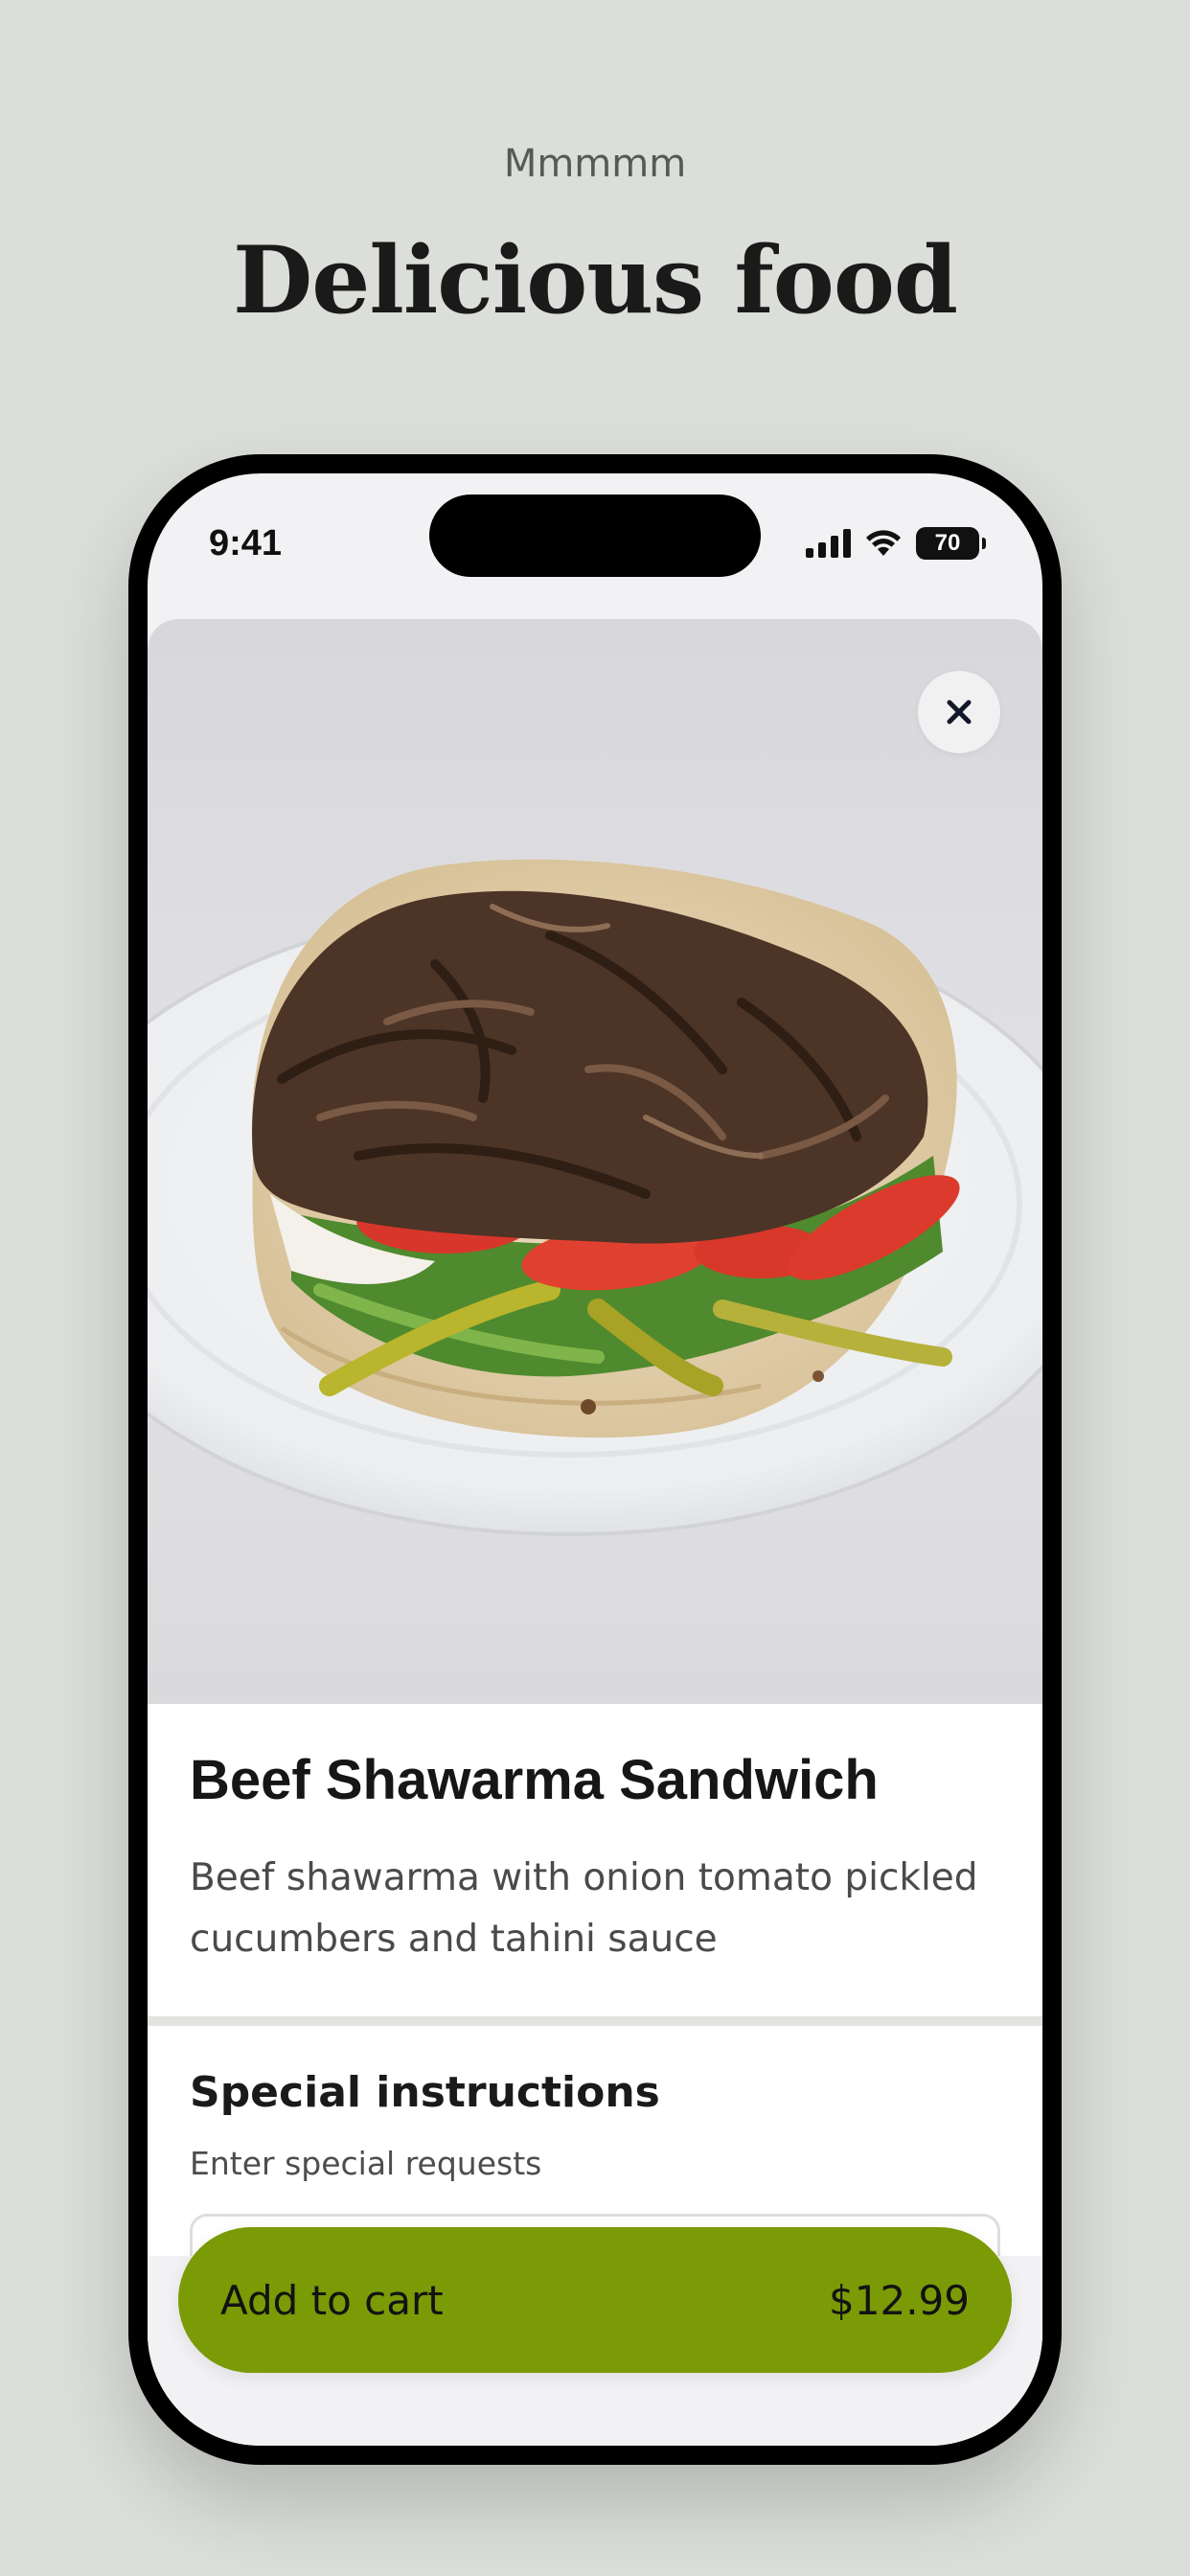  Describe the element at coordinates (828, 543) in the screenshot. I see `signal-icon` at that location.